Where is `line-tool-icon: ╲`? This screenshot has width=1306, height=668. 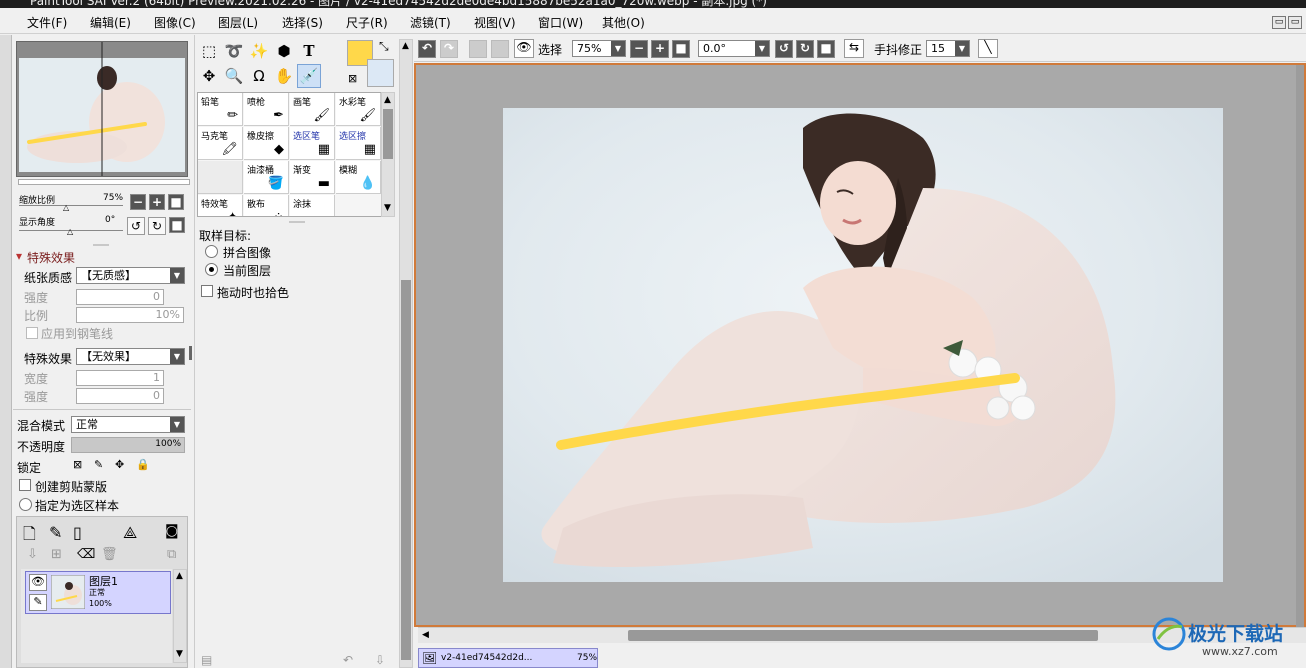
line-tool-icon: ╲ is located at coordinates (988, 48).